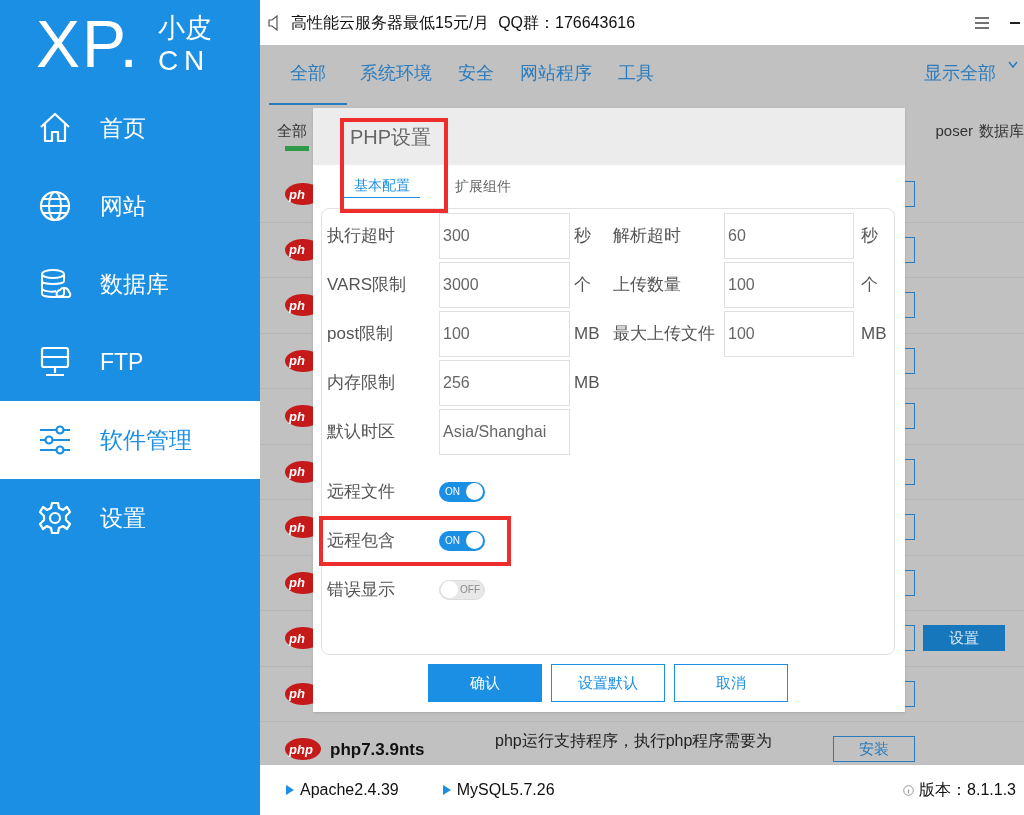 This screenshot has width=1024, height=815. I want to click on input-field: 60, so click(789, 236).